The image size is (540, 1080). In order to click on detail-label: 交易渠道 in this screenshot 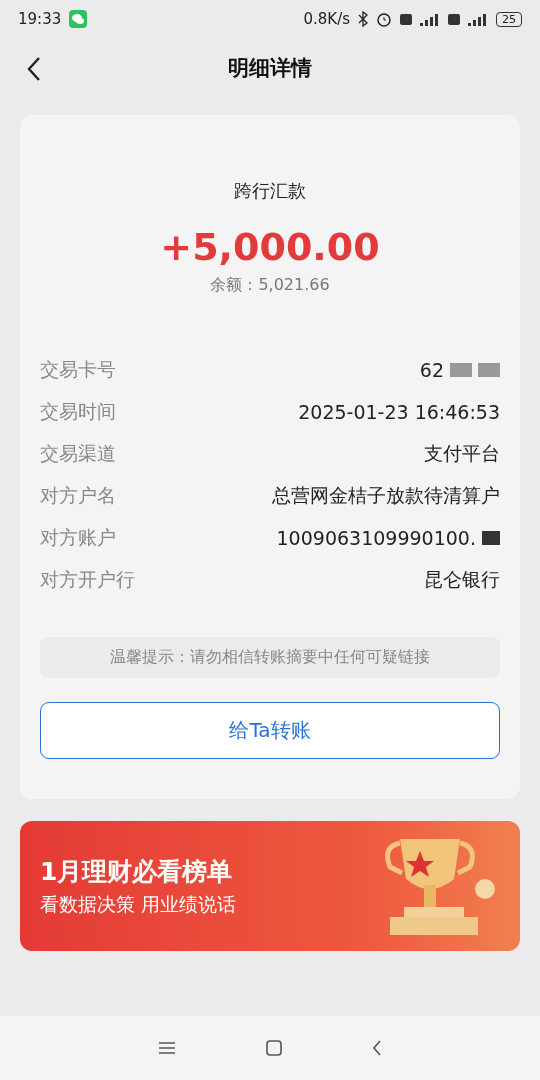, I will do `click(78, 453)`.